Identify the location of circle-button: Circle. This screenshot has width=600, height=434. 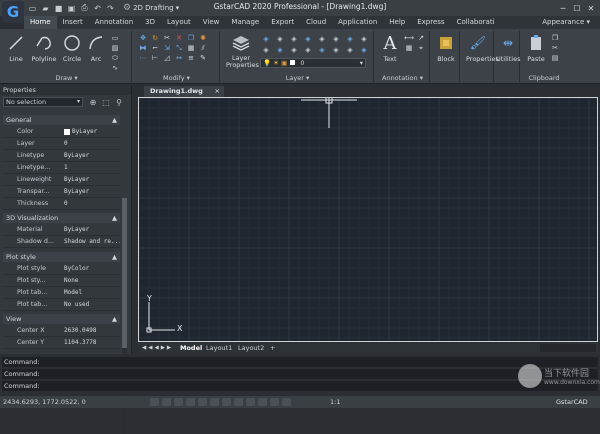
(72, 48).